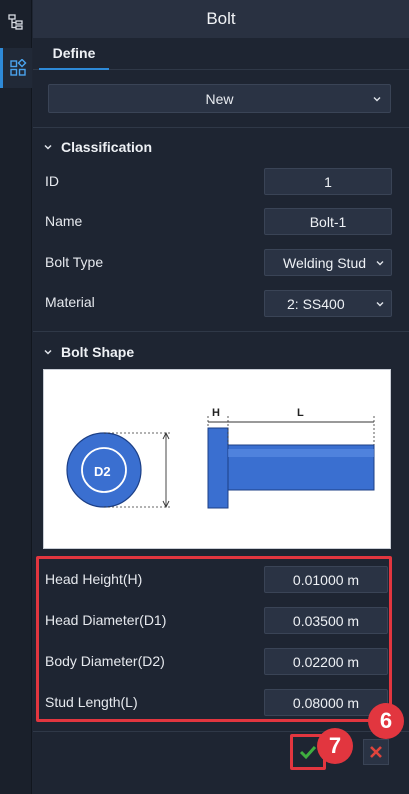 Image resolution: width=409 pixels, height=794 pixels. What do you see at coordinates (335, 746) in the screenshot?
I see `callout-seven: 7` at bounding box center [335, 746].